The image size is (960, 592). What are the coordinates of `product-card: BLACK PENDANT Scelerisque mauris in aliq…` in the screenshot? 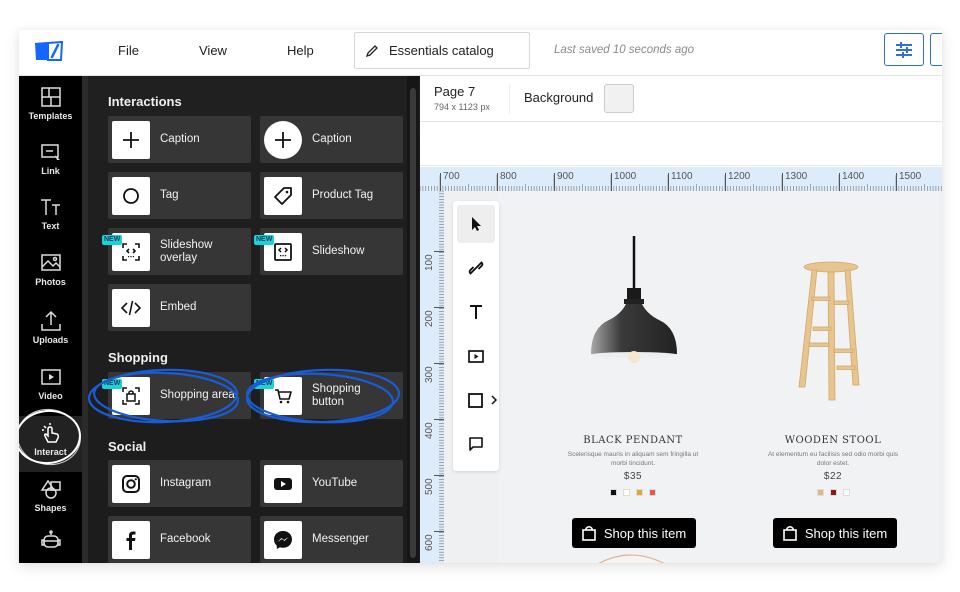 It's located at (633, 465).